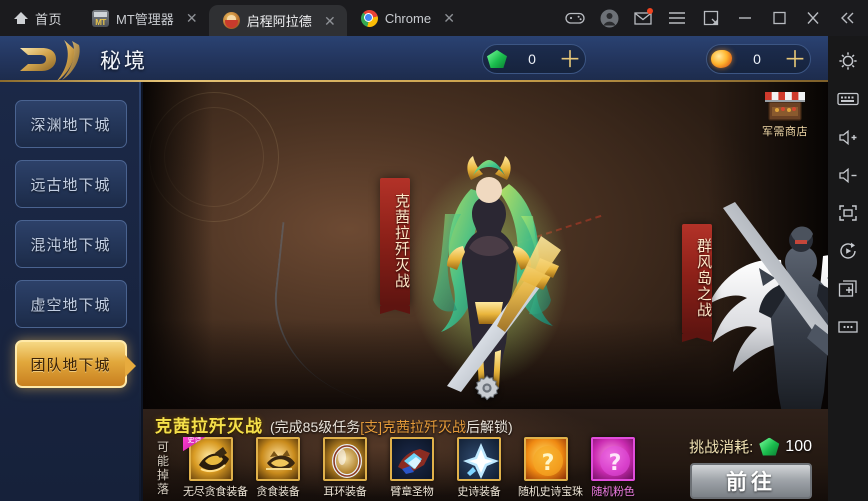  What do you see at coordinates (412, 492) in the screenshot?
I see `item-name: 臂章圣物` at bounding box center [412, 492].